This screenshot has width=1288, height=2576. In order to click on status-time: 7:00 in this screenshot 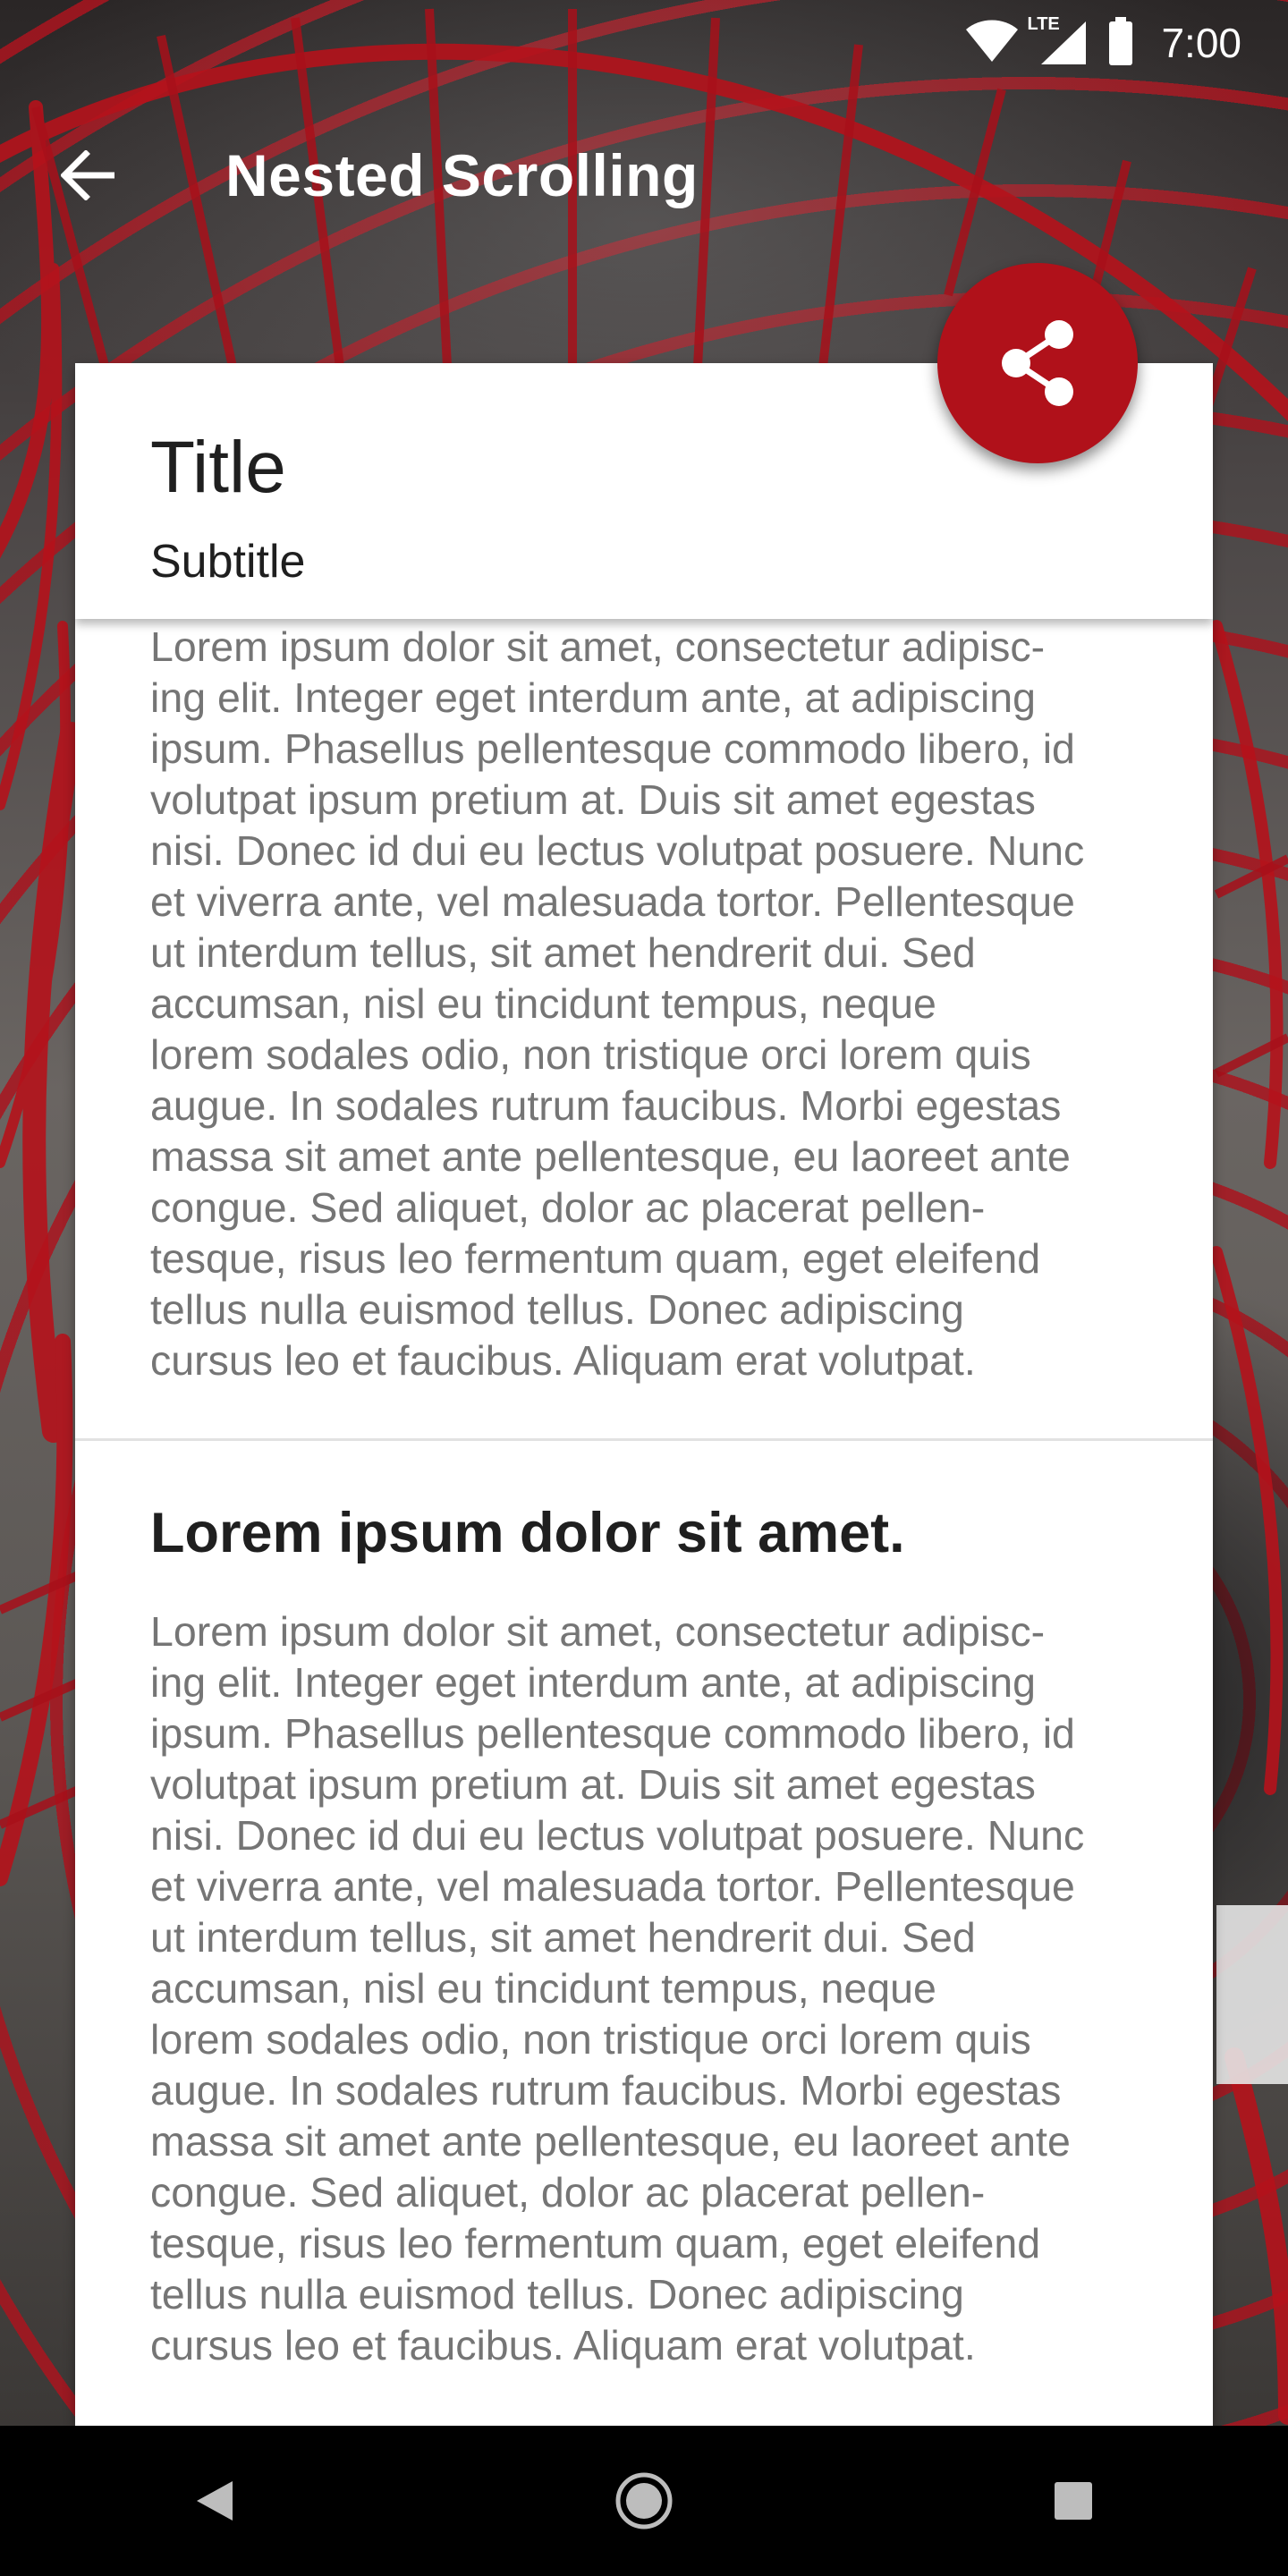, I will do `click(1201, 43)`.